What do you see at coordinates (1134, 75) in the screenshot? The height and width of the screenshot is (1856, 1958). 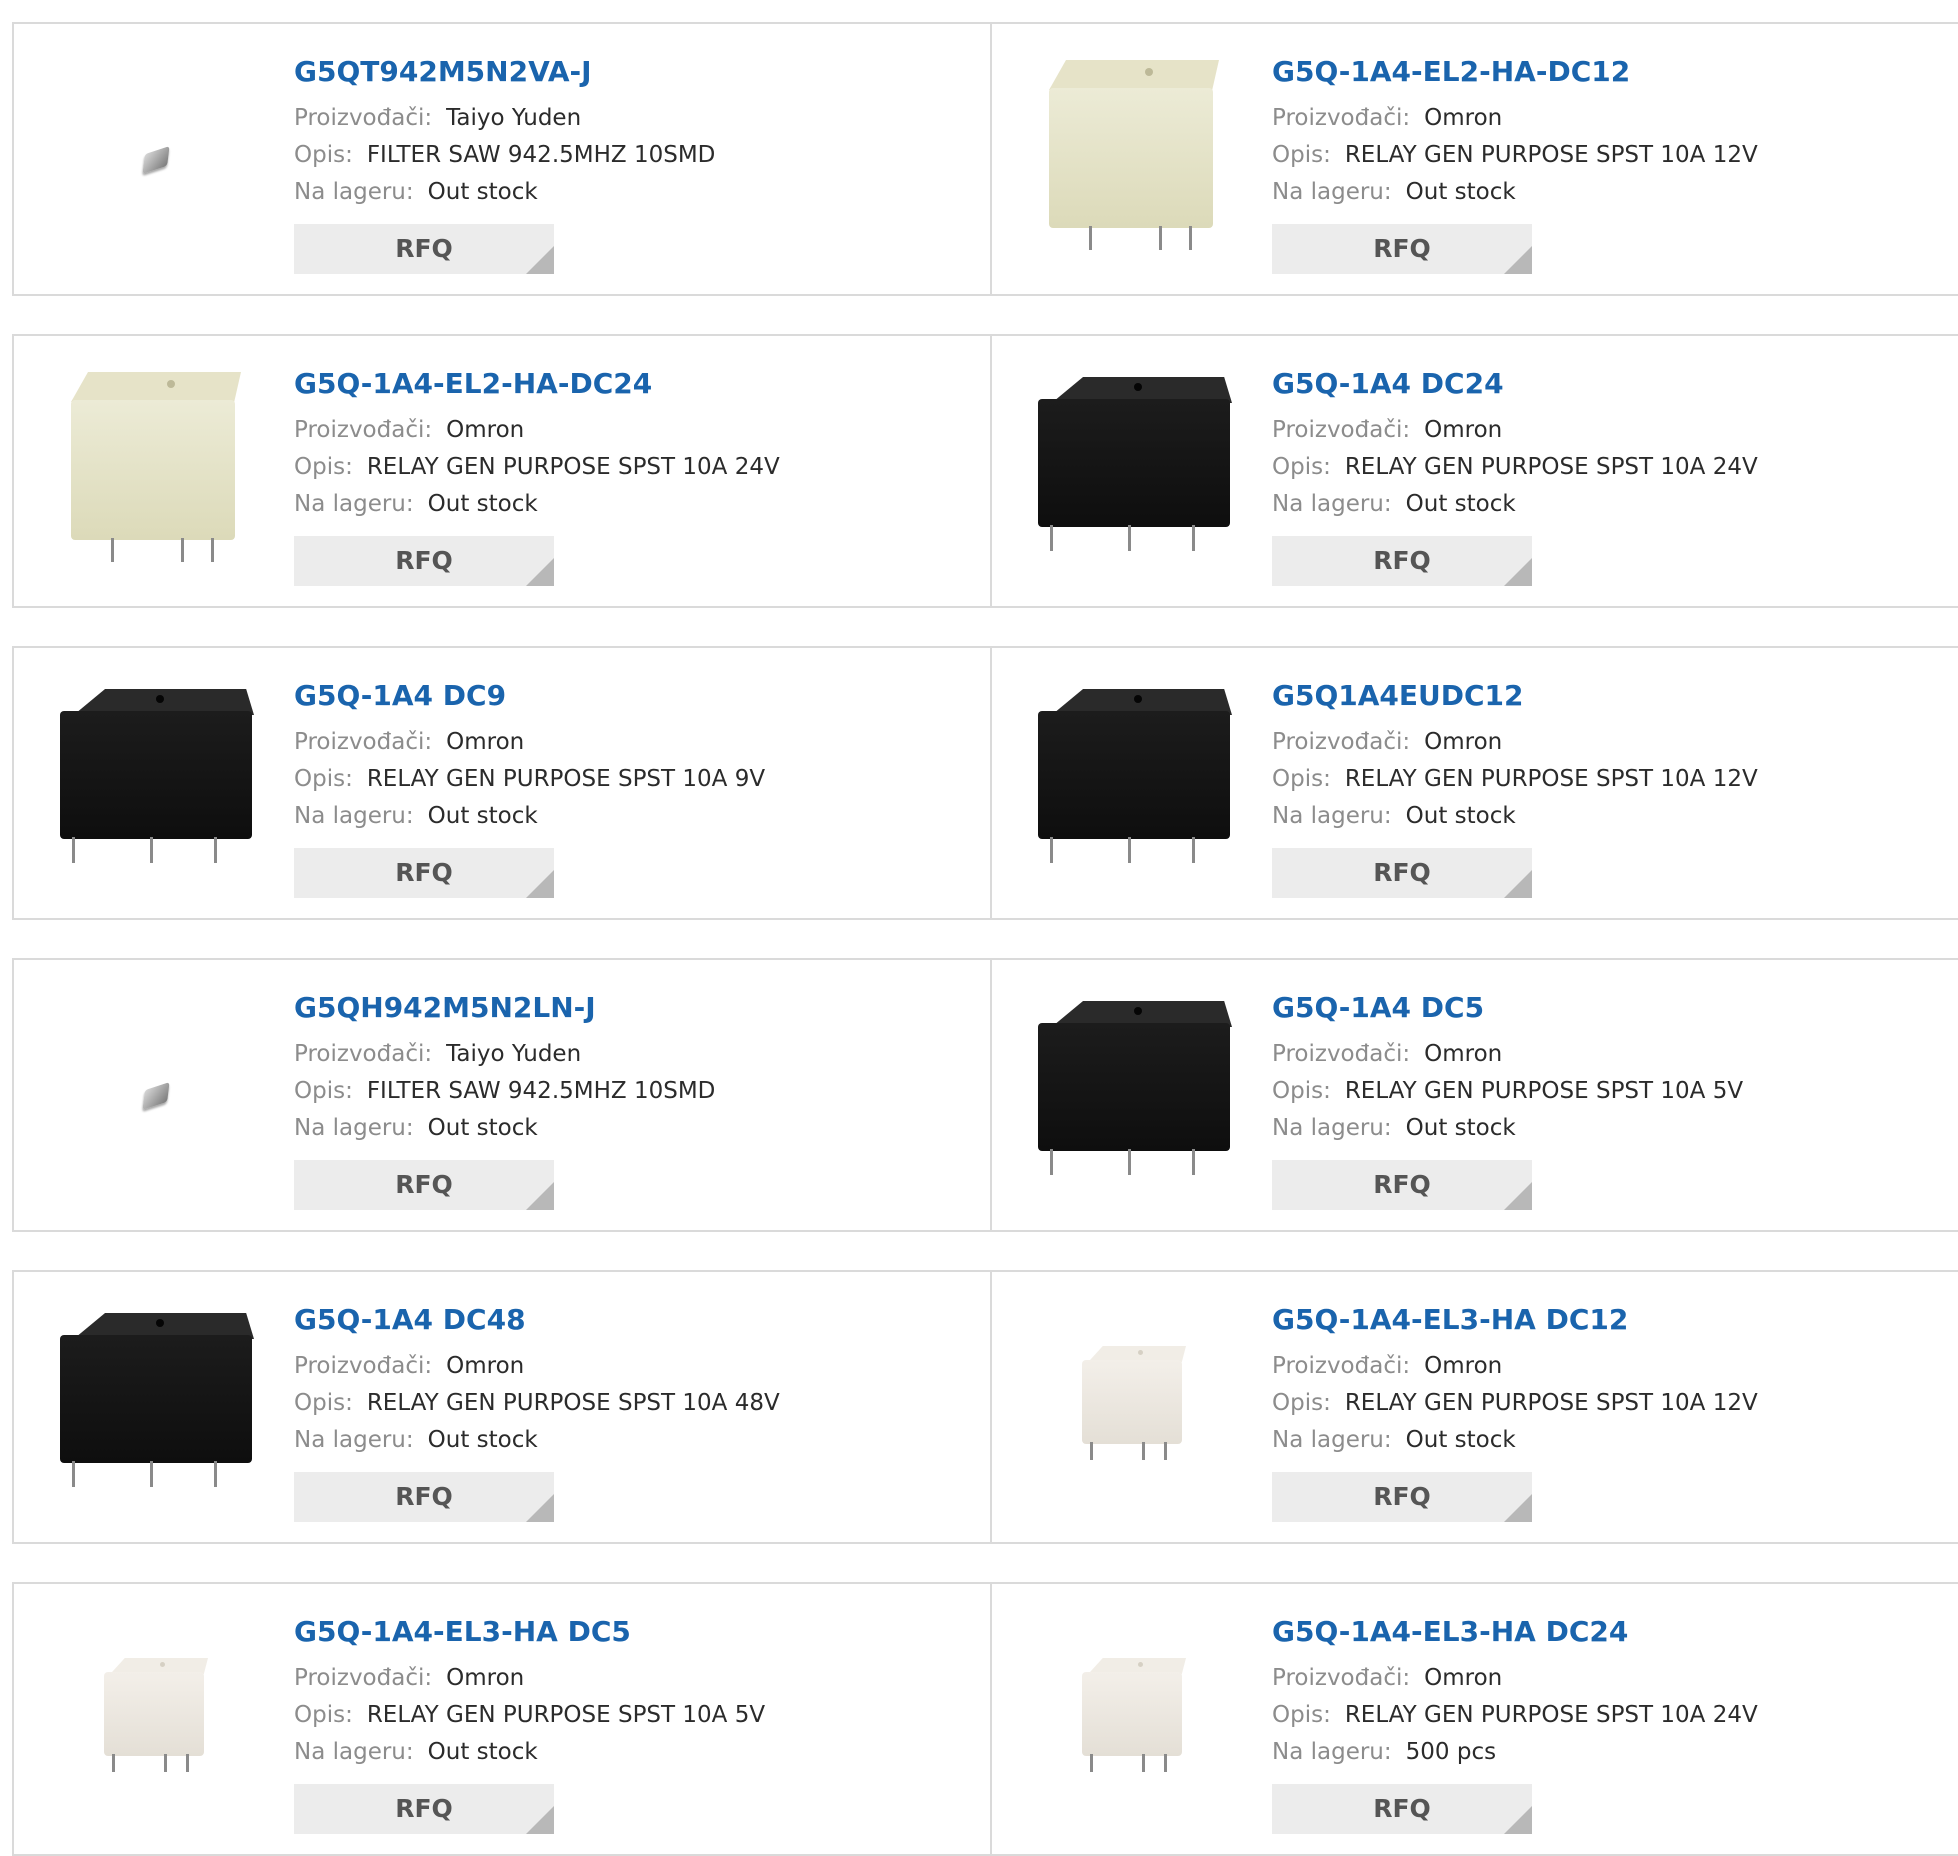 I see `relay-top` at bounding box center [1134, 75].